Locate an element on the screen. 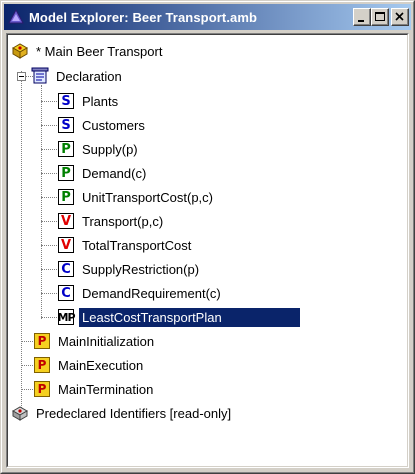  procedure-label: MainInitialization is located at coordinates (106, 341).